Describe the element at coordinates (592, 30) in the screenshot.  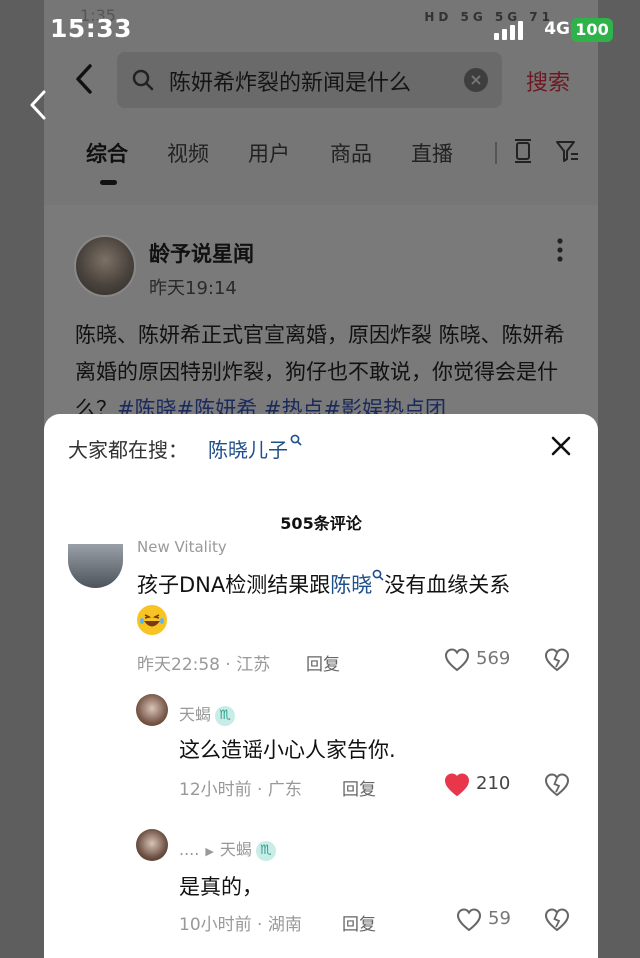
I see `battery-icon: 100` at that location.